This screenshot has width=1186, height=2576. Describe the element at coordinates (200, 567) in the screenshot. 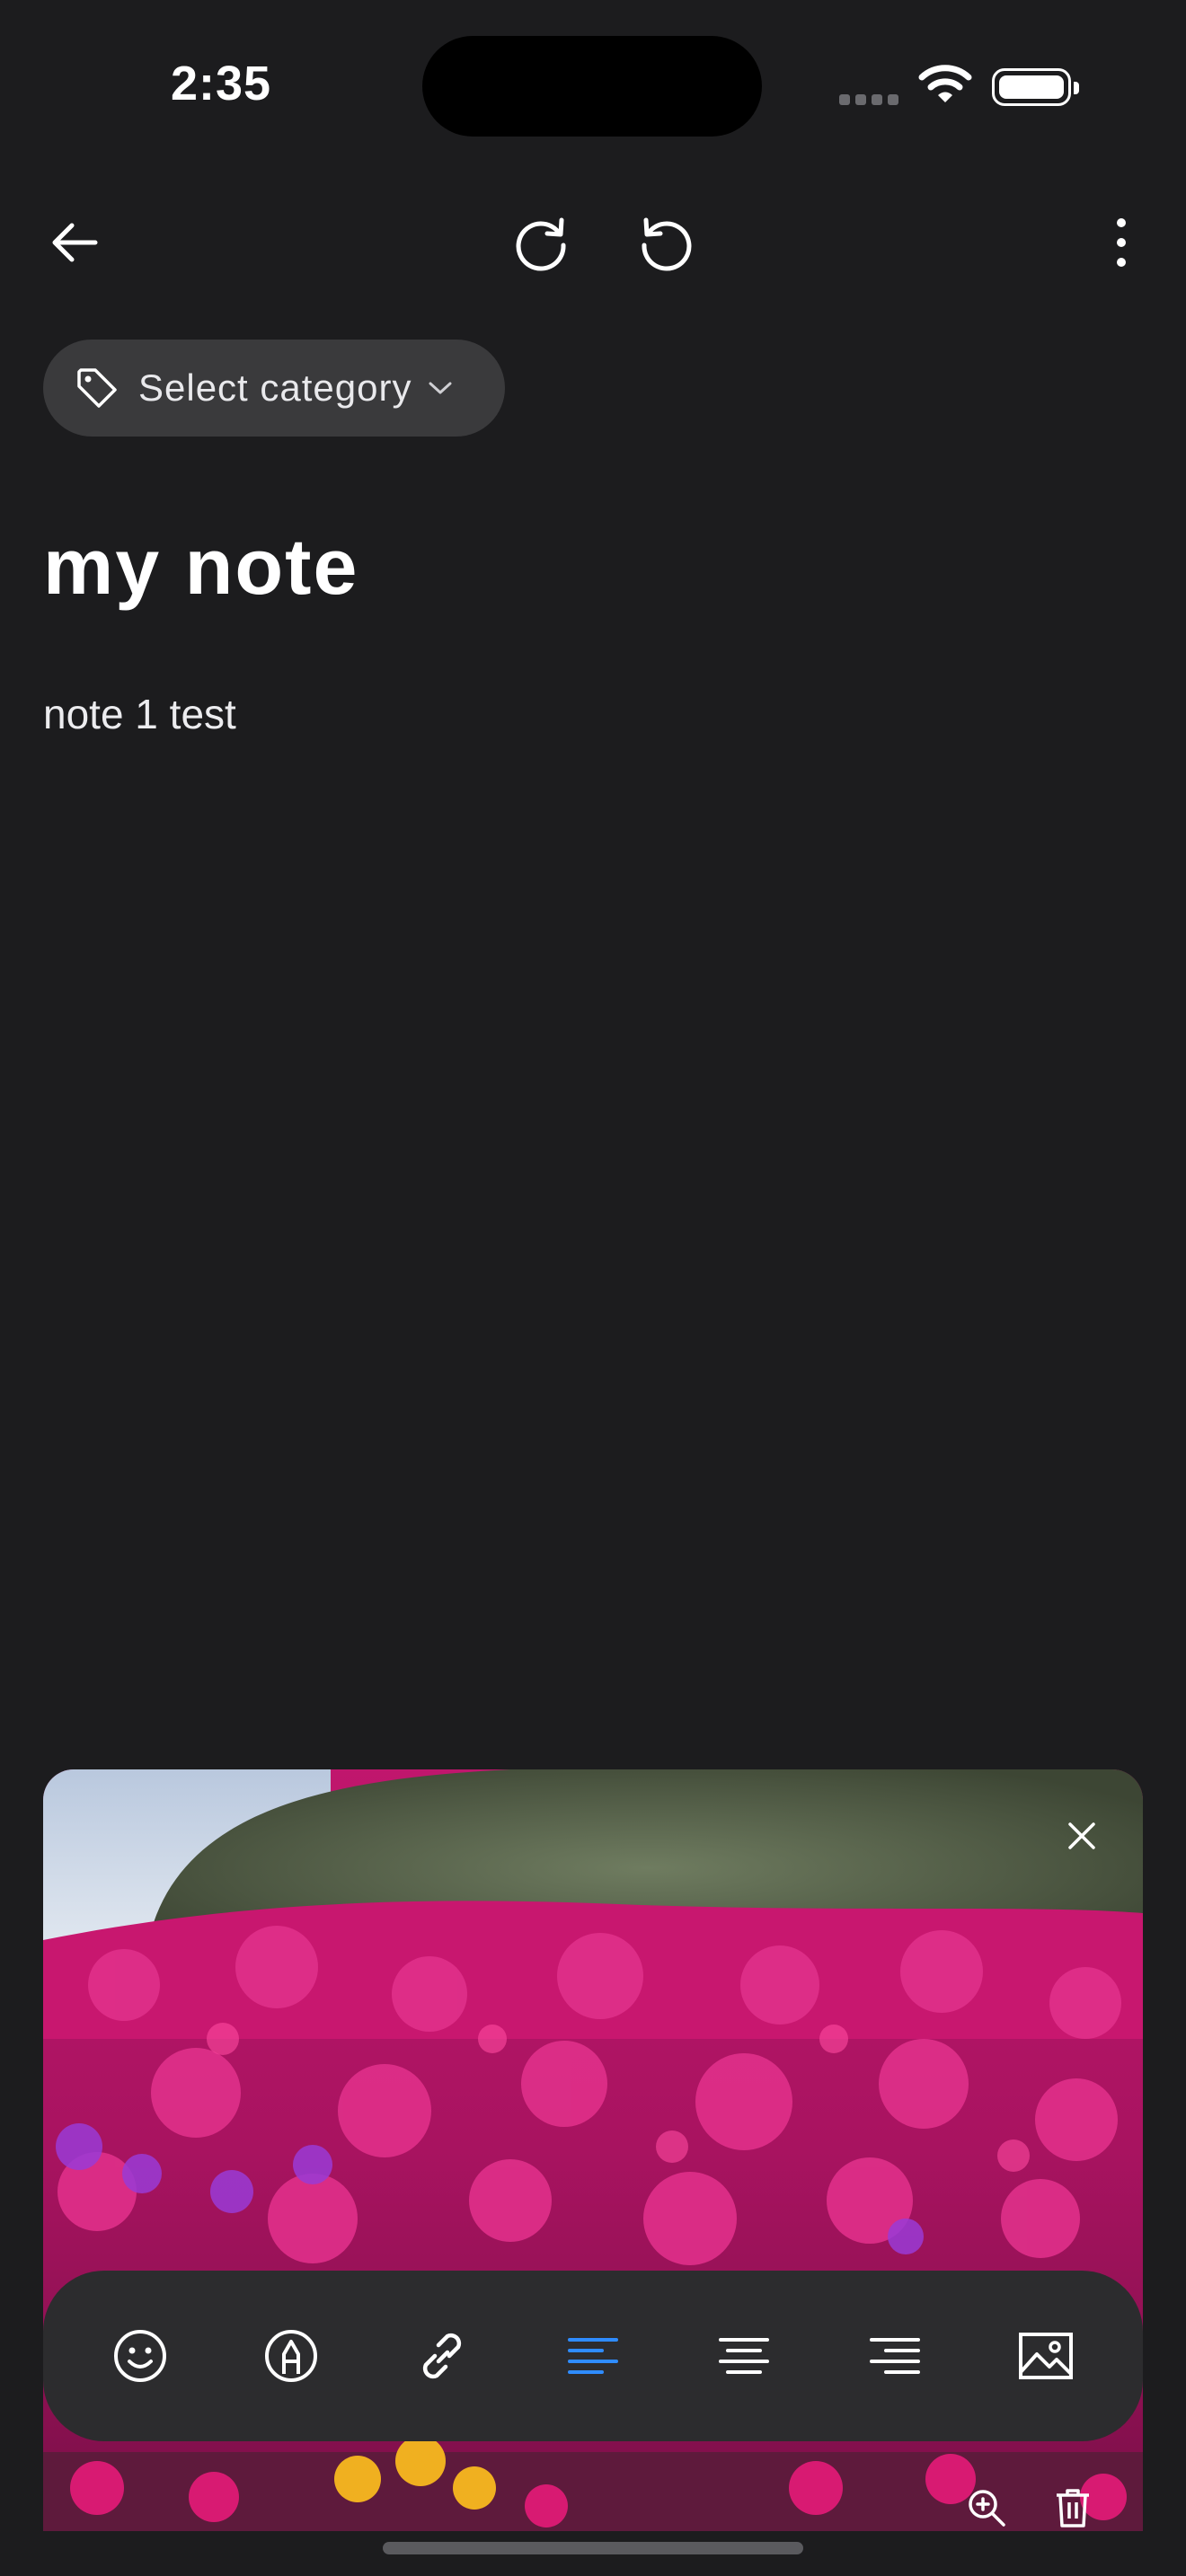

I see `note-title: my note` at that location.